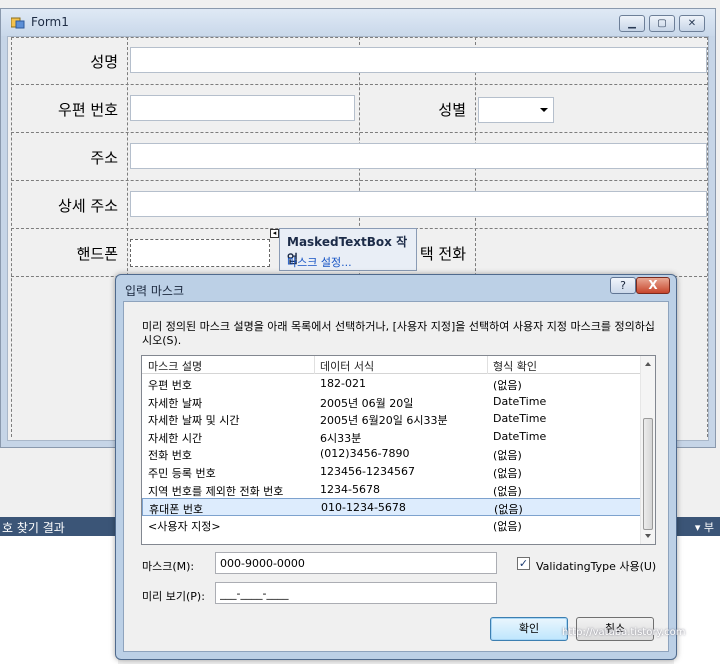 The width and height of the screenshot is (720, 664). I want to click on maximize-button: ▢, so click(662, 23).